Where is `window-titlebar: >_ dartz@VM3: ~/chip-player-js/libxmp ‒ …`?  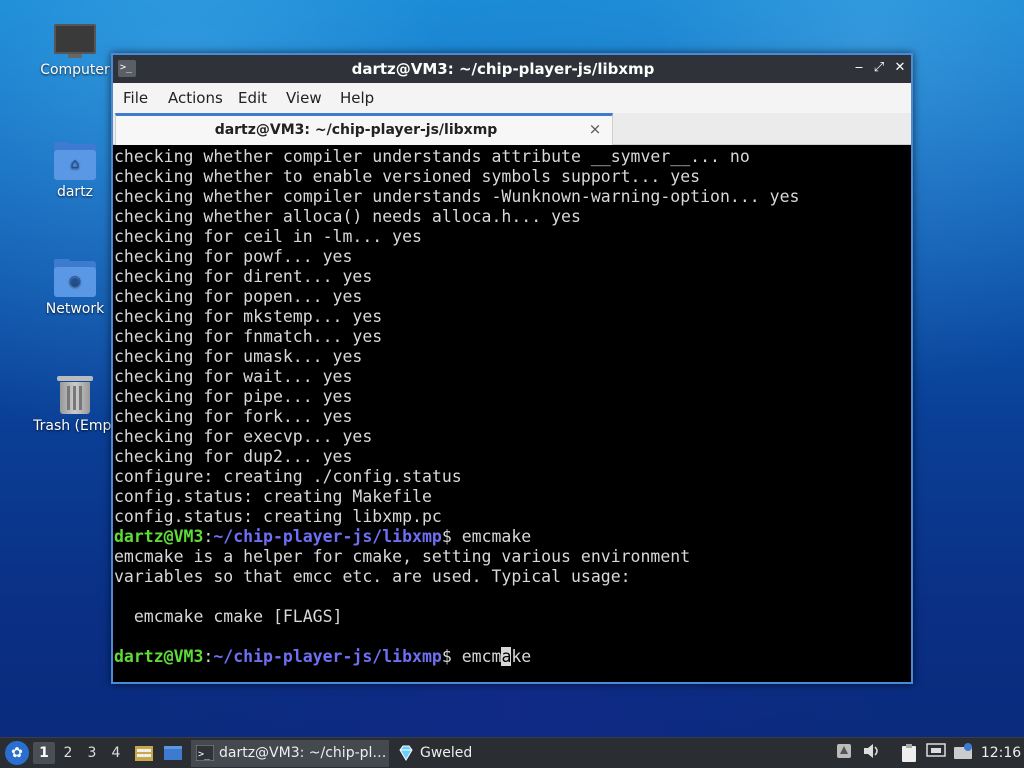
window-titlebar: >_ dartz@VM3: ~/chip-player-js/libxmp ‒ … is located at coordinates (512, 69).